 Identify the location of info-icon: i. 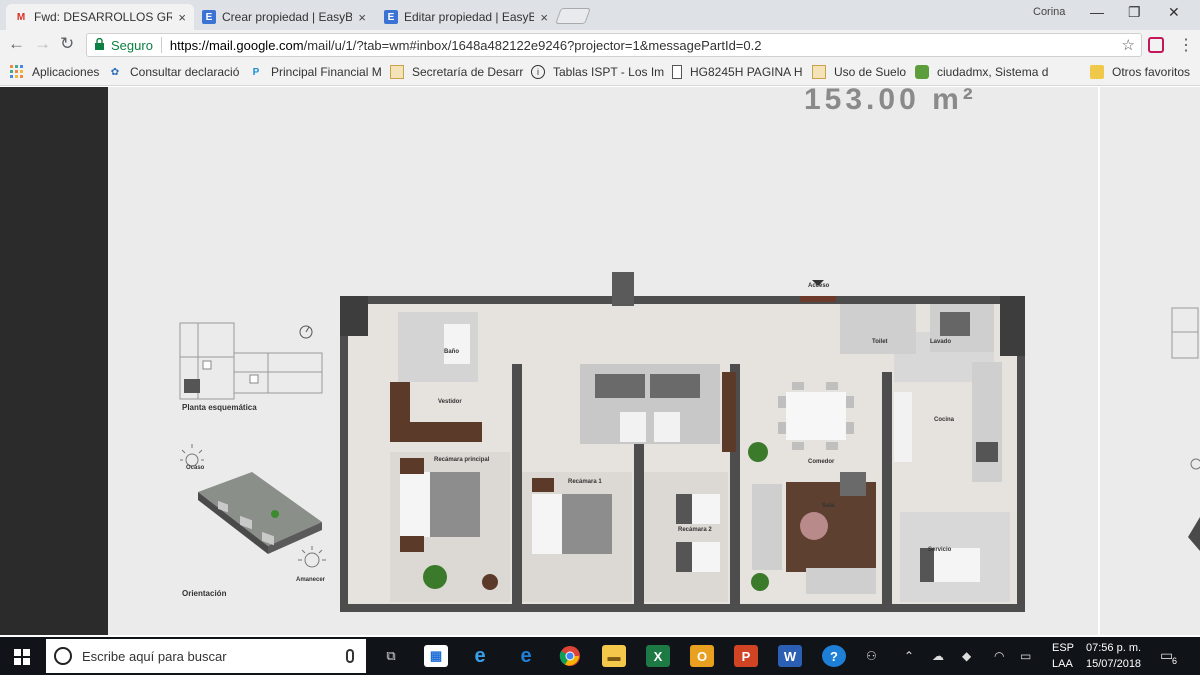
(538, 72).